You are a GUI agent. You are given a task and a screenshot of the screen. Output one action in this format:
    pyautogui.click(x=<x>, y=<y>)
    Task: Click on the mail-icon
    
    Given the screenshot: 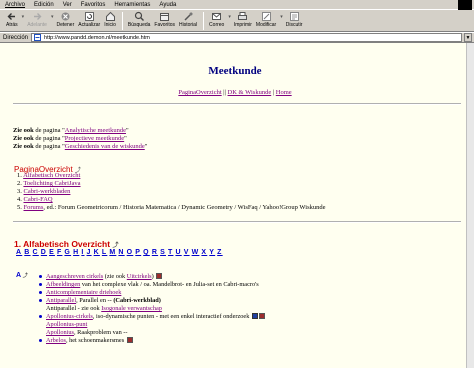 What is the action you would take?
    pyautogui.click(x=216, y=16)
    